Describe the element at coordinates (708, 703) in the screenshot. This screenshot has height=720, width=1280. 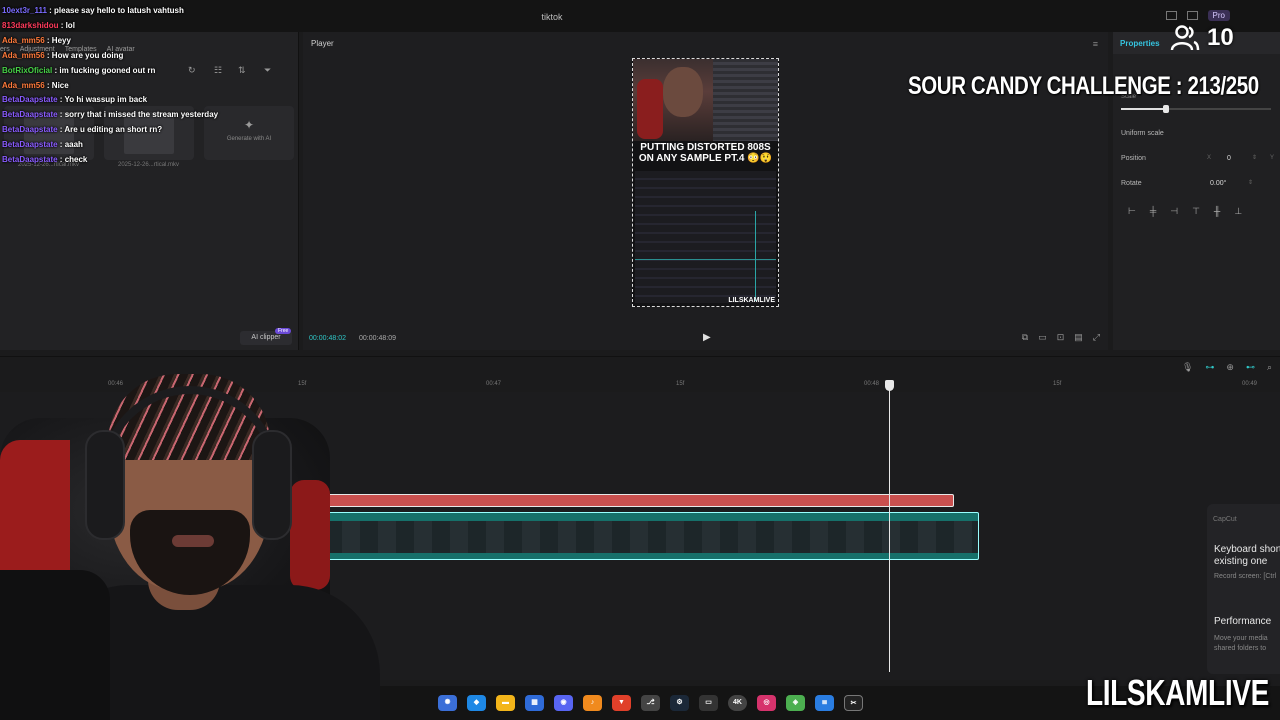
I see `cpu-icon: ▭` at that location.